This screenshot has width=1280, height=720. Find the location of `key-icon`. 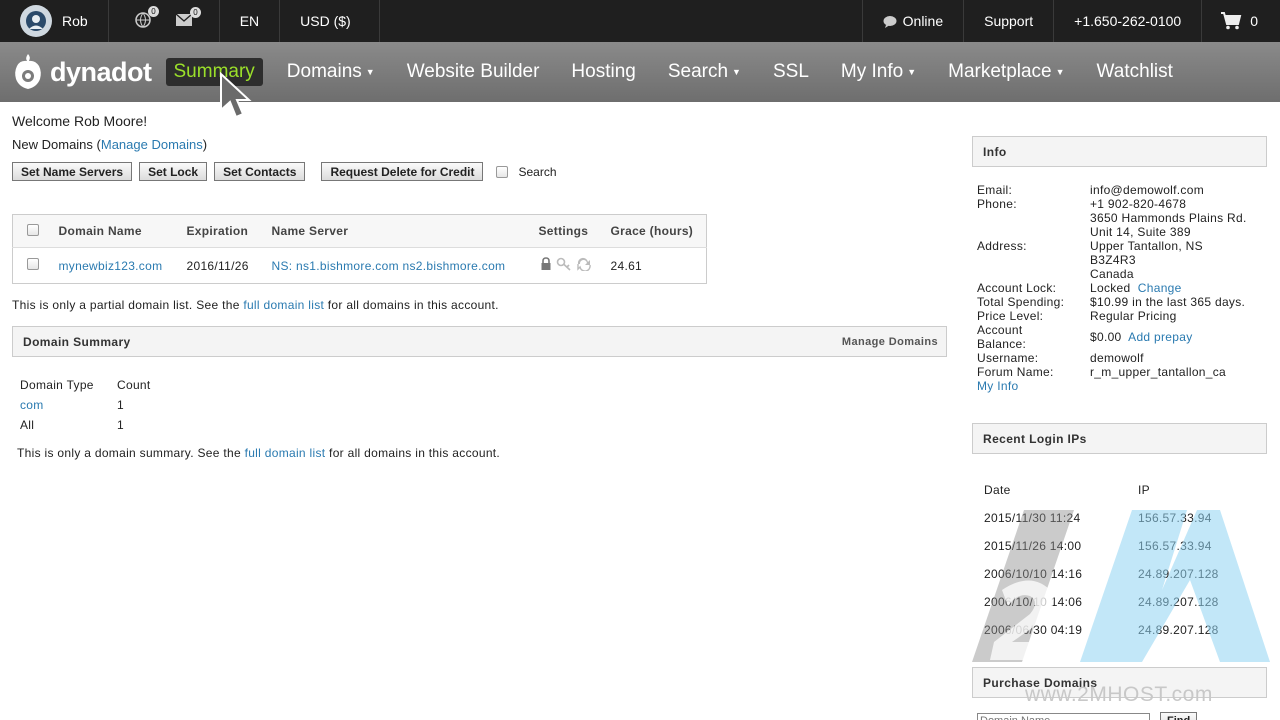

key-icon is located at coordinates (564, 264).